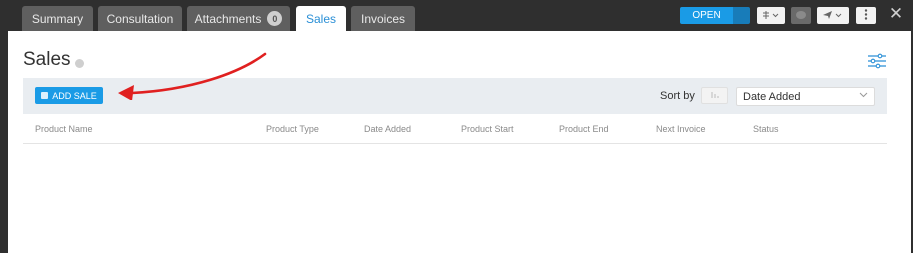 Image resolution: width=913 pixels, height=253 pixels. I want to click on chat-icon, so click(801, 16).